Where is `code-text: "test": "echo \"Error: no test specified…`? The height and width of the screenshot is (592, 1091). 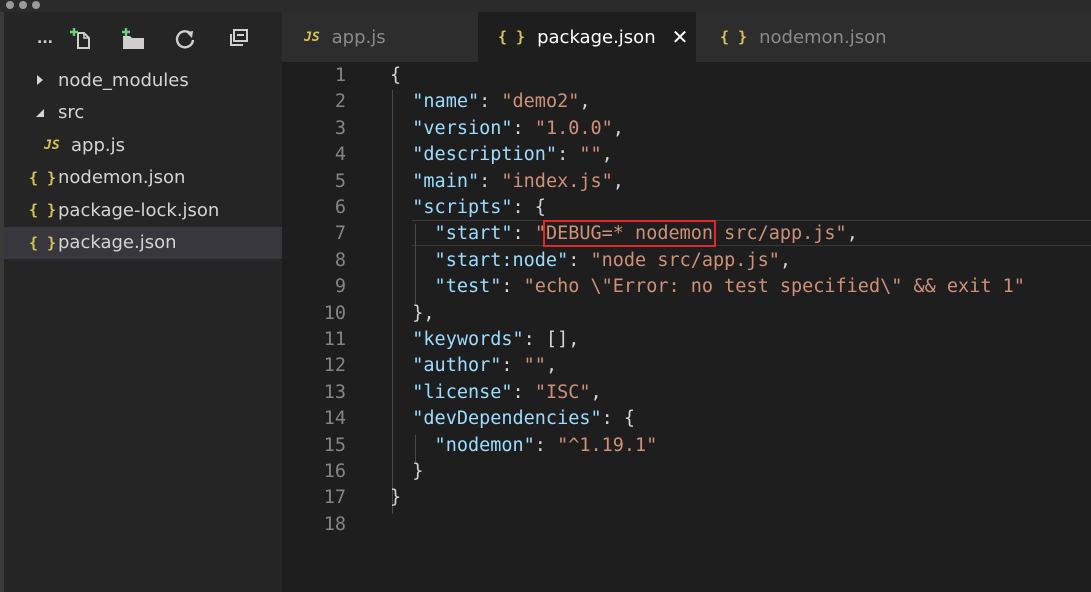
code-text: "test": "echo \"Error: no test specified… is located at coordinates (707, 287).